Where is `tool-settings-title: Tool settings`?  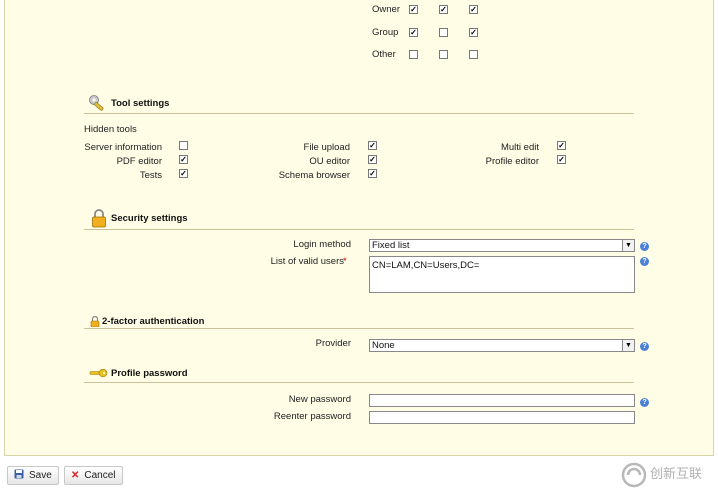
tool-settings-title: Tool settings is located at coordinates (140, 103).